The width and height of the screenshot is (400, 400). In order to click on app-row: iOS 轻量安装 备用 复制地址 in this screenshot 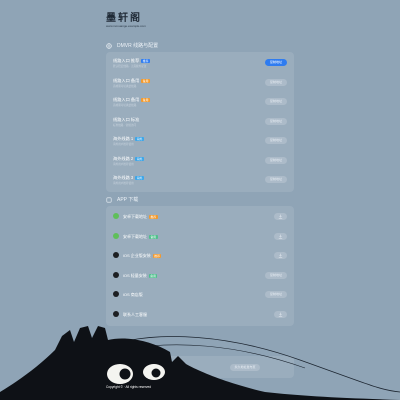, I will do `click(200, 278)`.